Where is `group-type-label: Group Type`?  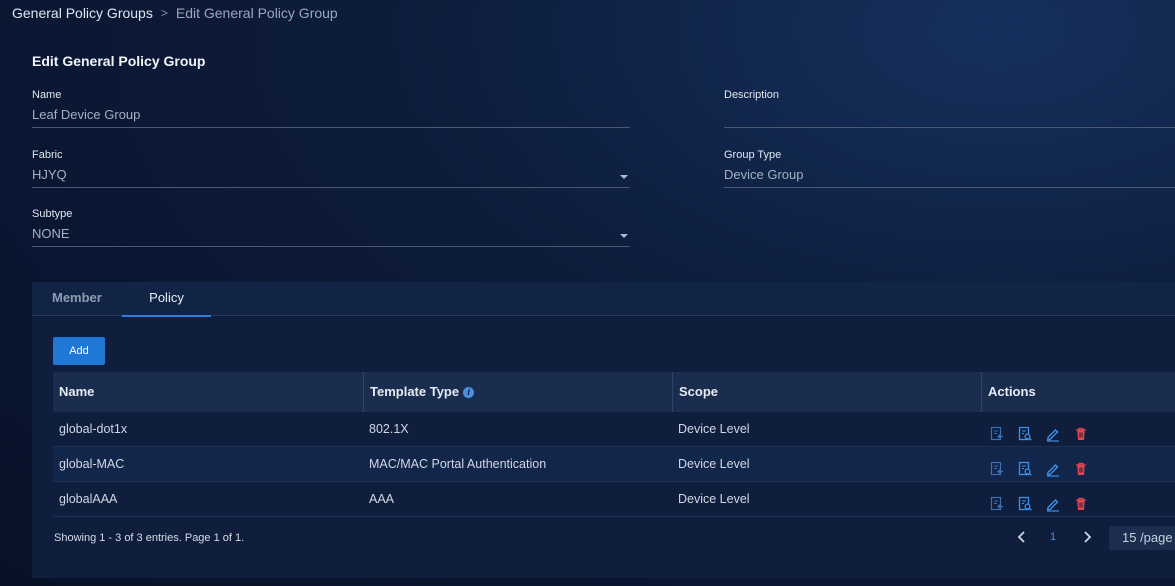 group-type-label: Group Type is located at coordinates (753, 155).